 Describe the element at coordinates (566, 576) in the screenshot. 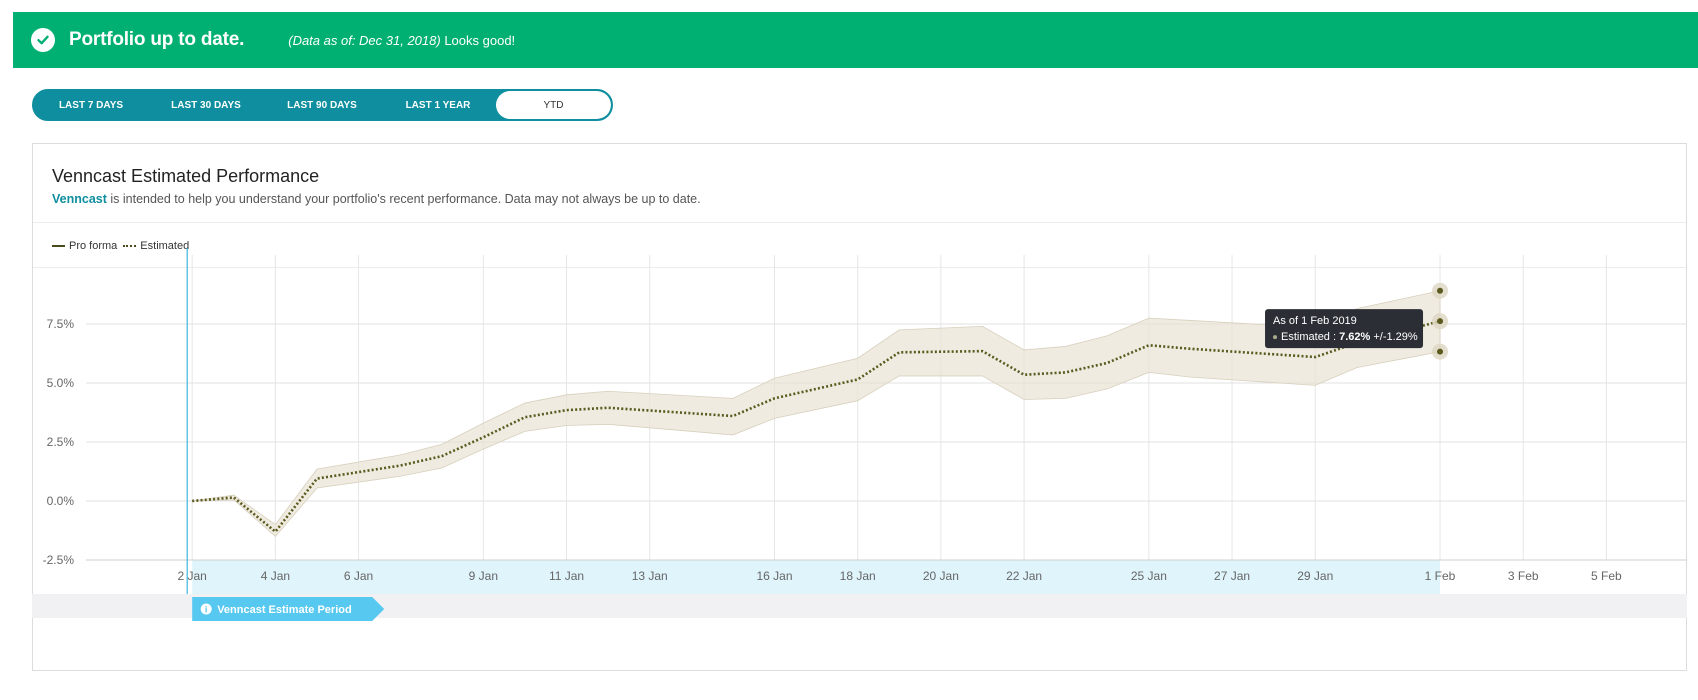

I see `x-tick-label: 11 Jan` at that location.